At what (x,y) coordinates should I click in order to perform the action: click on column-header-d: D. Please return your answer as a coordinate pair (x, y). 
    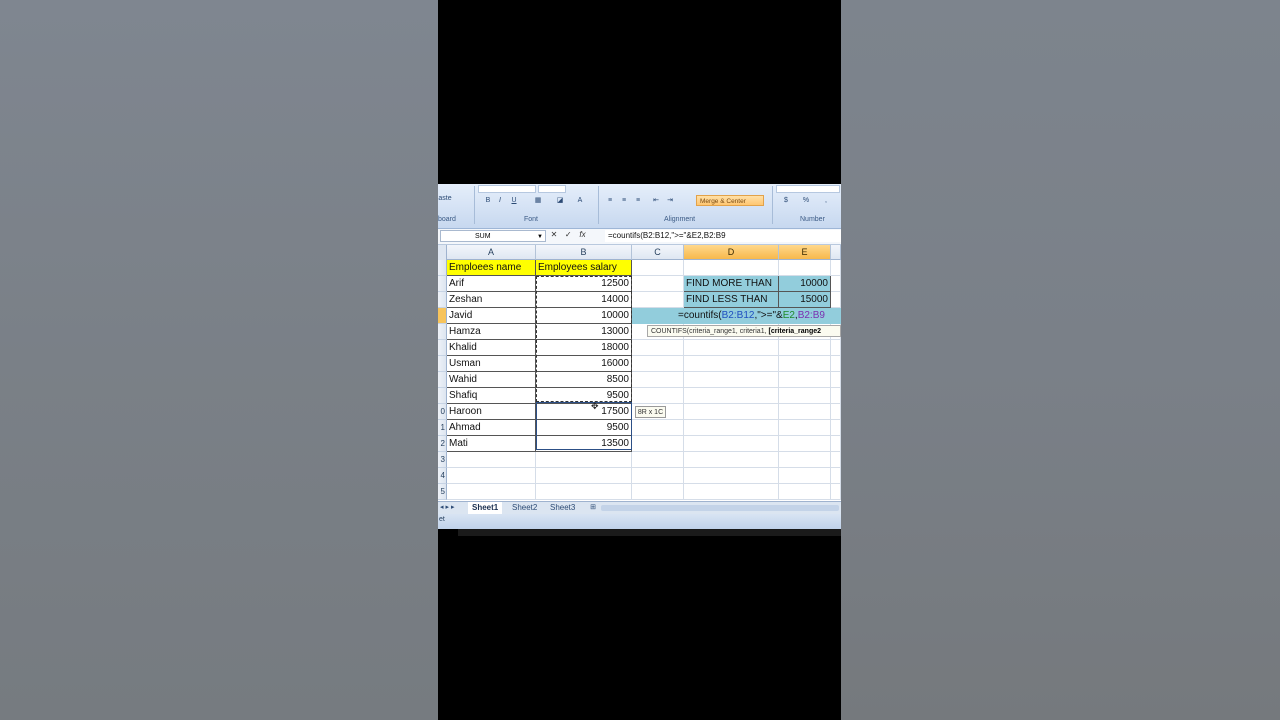
    Looking at the image, I should click on (731, 252).